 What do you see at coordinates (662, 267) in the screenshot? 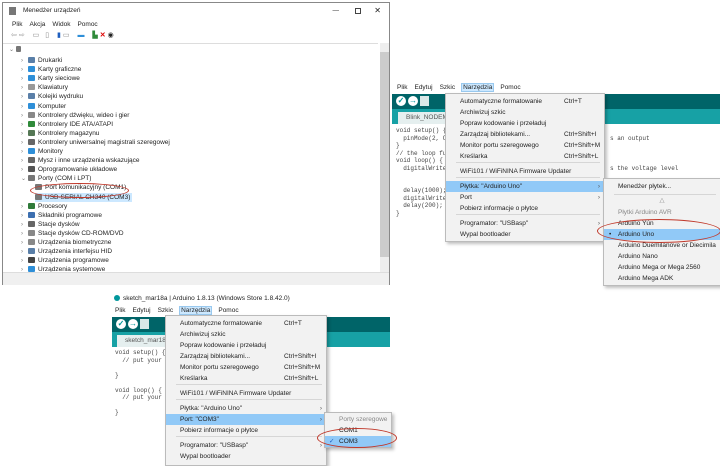
I see `board-item: Arduino Mega or Mega 2560` at bounding box center [662, 267].